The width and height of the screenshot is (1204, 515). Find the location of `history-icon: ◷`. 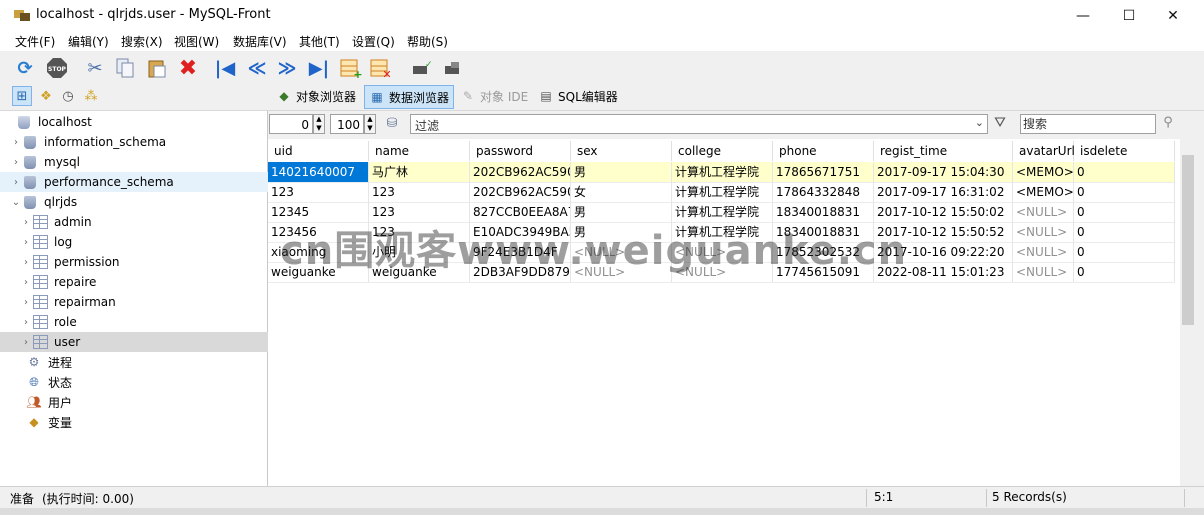

history-icon: ◷ is located at coordinates (68, 96).